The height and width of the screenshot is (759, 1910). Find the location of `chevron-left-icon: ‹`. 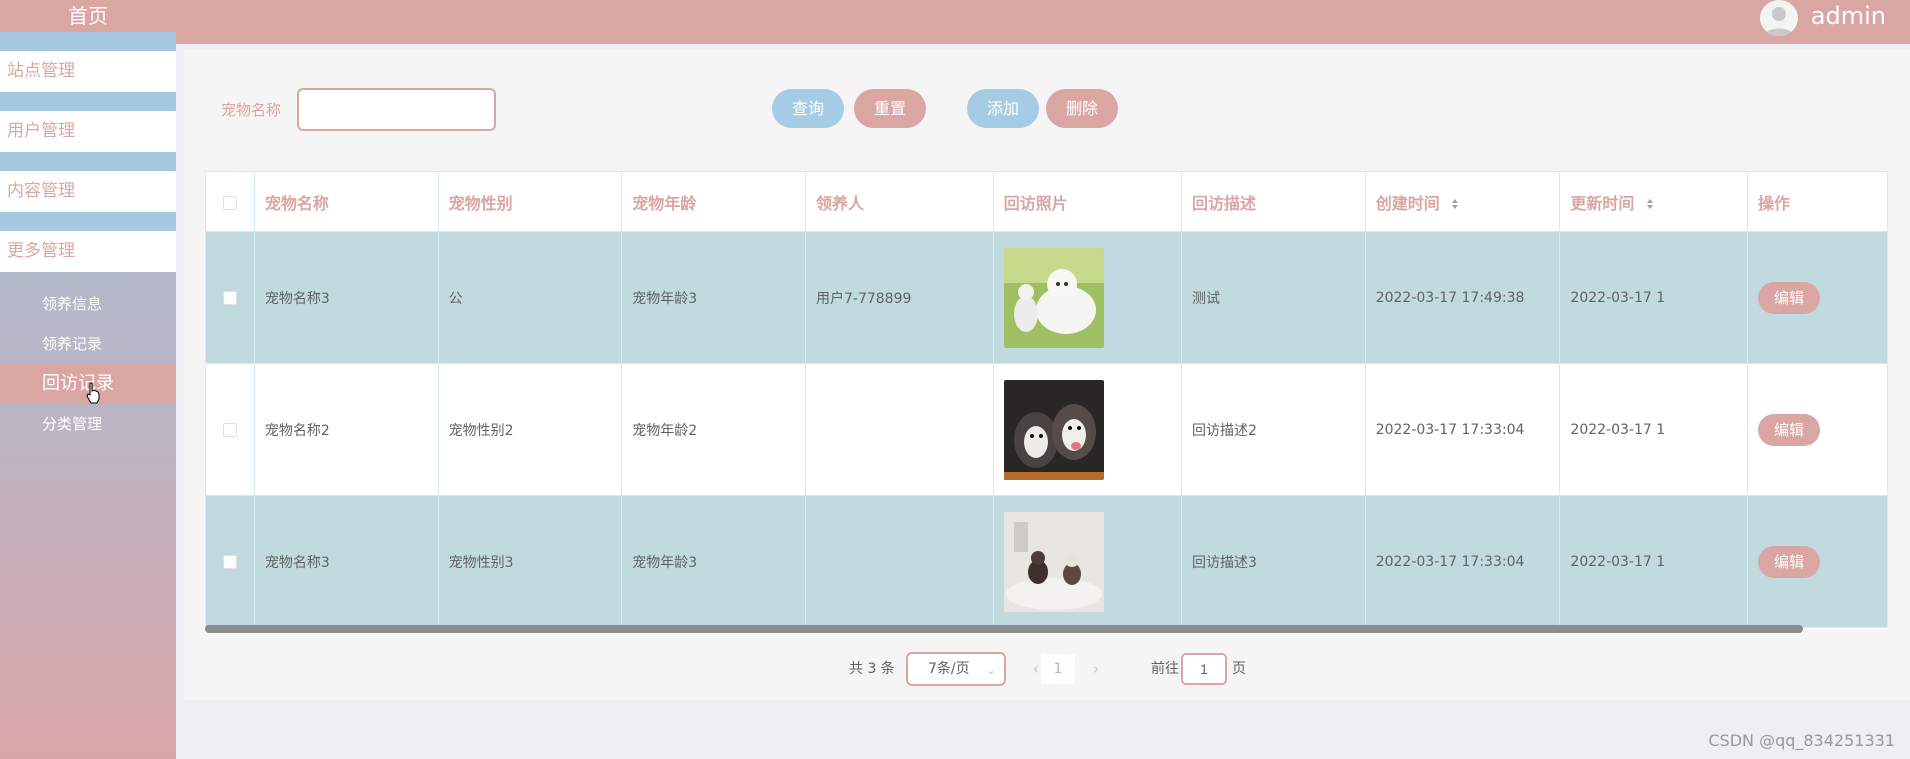

chevron-left-icon: ‹ is located at coordinates (1036, 668).